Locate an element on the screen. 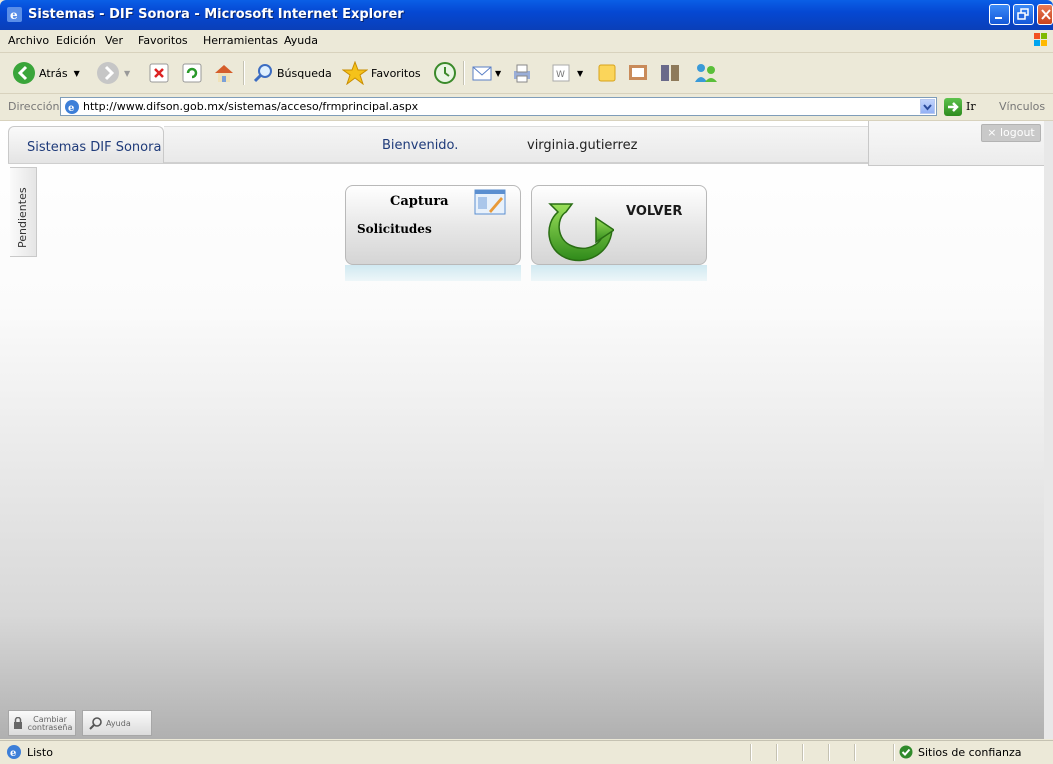 The width and height of the screenshot is (1053, 764). logout-button: × logout is located at coordinates (1011, 133).